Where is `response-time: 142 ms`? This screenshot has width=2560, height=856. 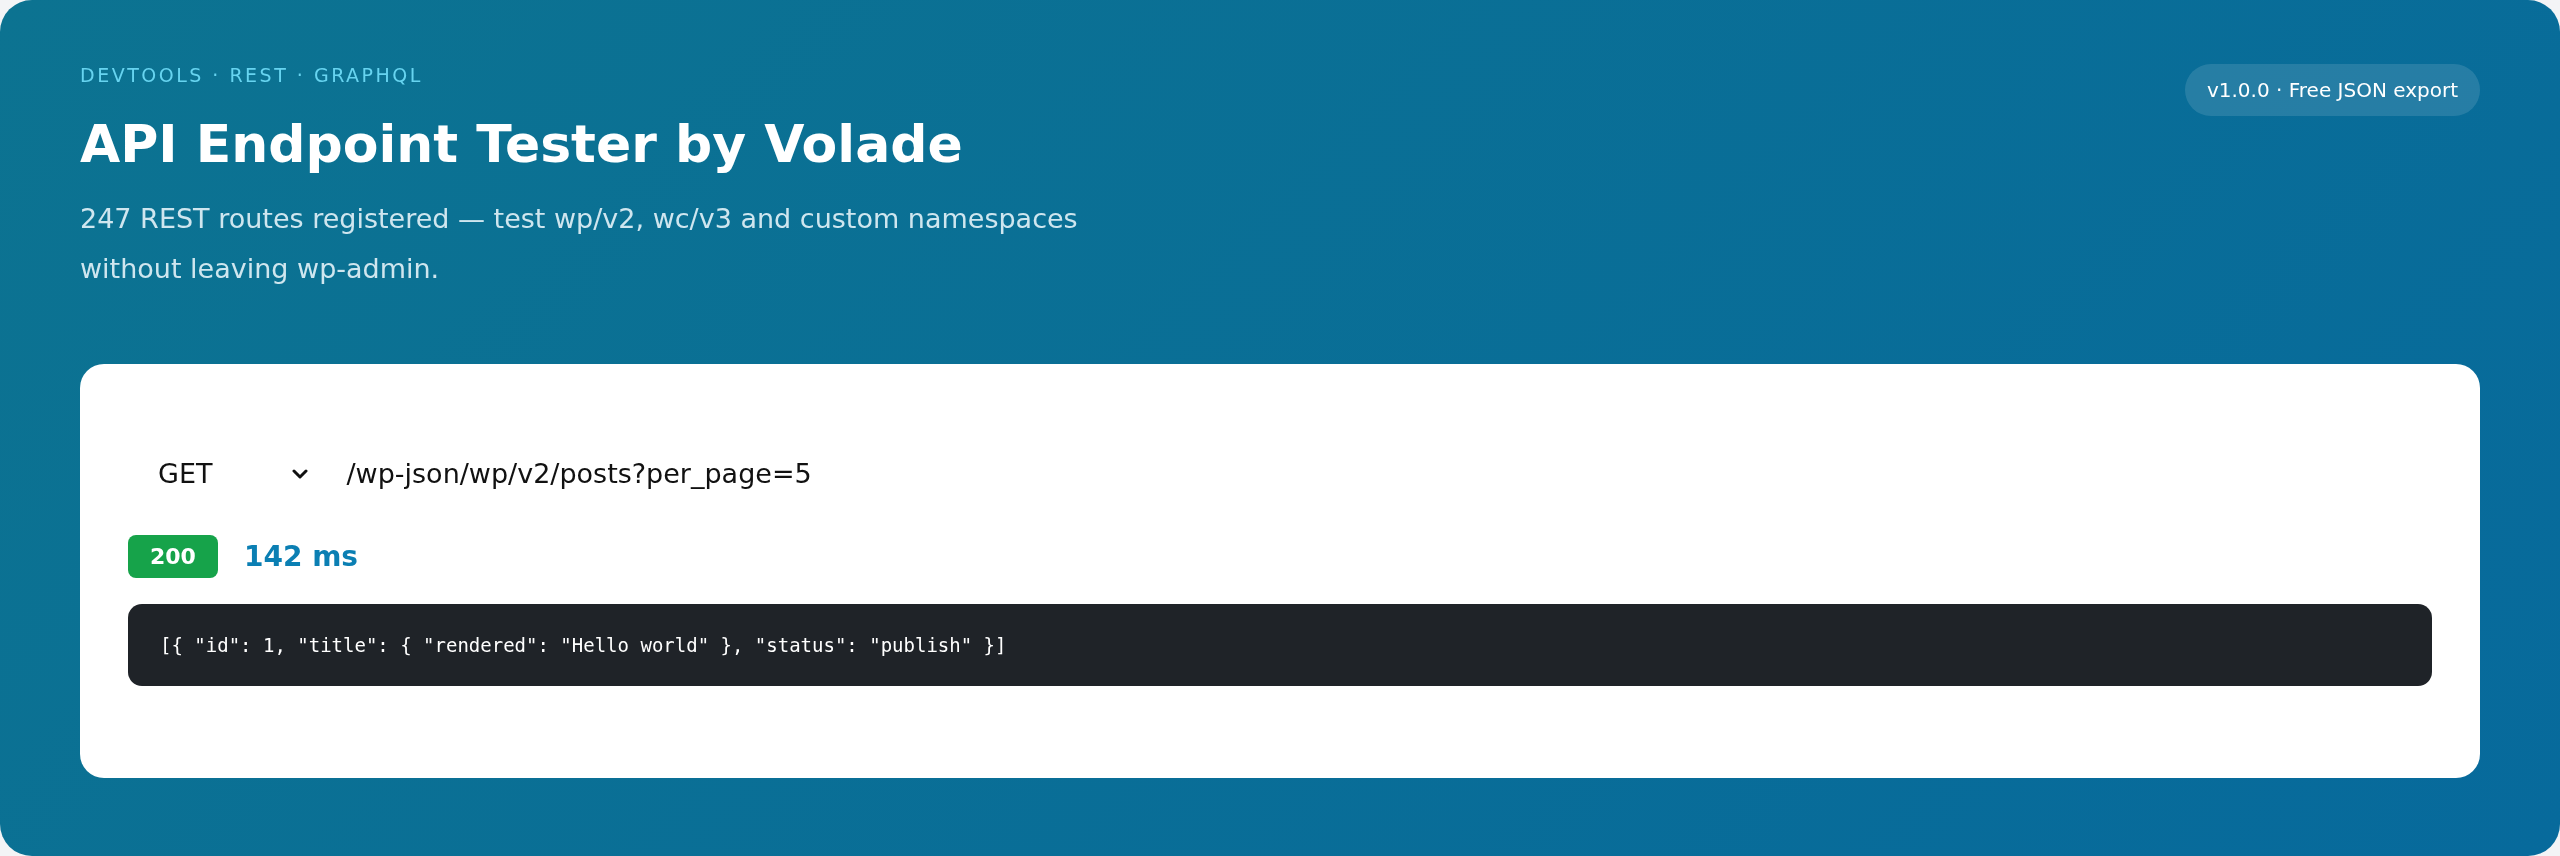 response-time: 142 ms is located at coordinates (300, 556).